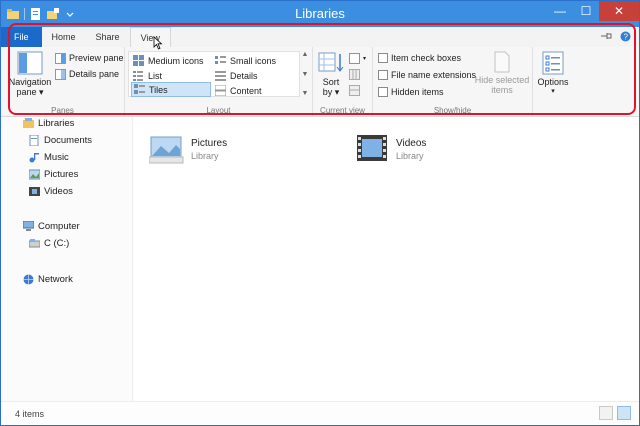 This screenshot has height=426, width=640. Describe the element at coordinates (150, 37) in the screenshot. I see `tab-view: View` at that location.